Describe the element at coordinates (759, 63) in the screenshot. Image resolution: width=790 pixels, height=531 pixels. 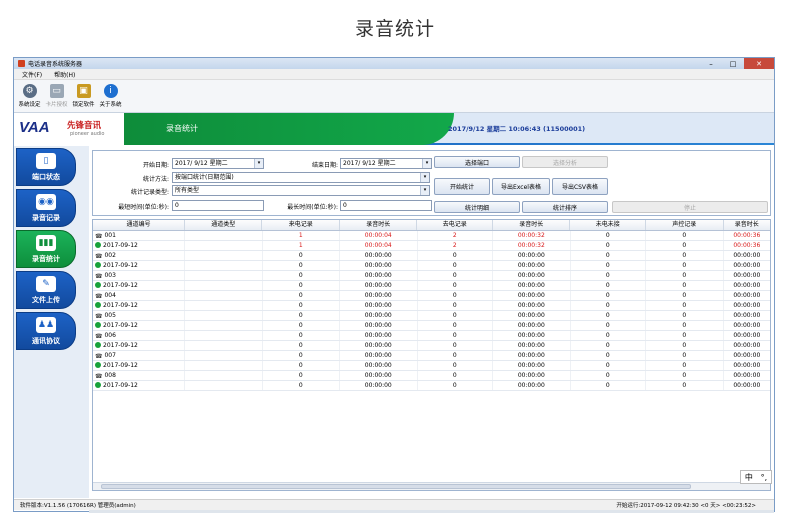
I see `close-button: ✕` at that location.